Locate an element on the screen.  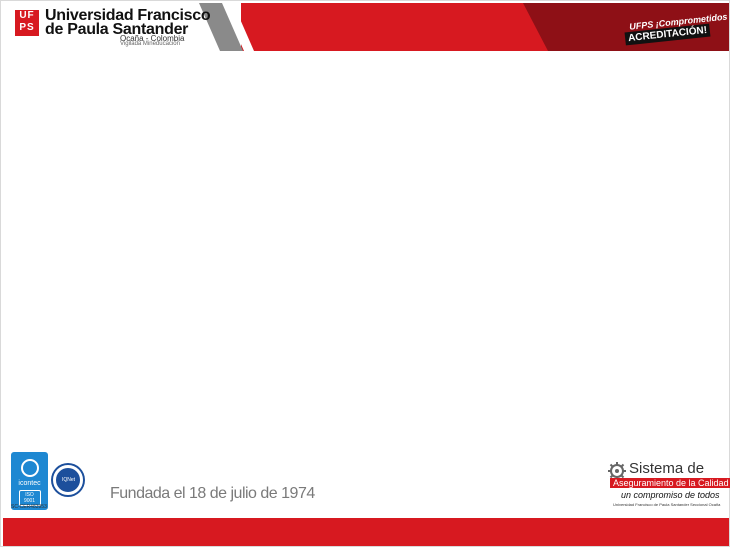
quality-system-subtitle: Aseguramiento de la Calidad is located at coordinates (670, 483).